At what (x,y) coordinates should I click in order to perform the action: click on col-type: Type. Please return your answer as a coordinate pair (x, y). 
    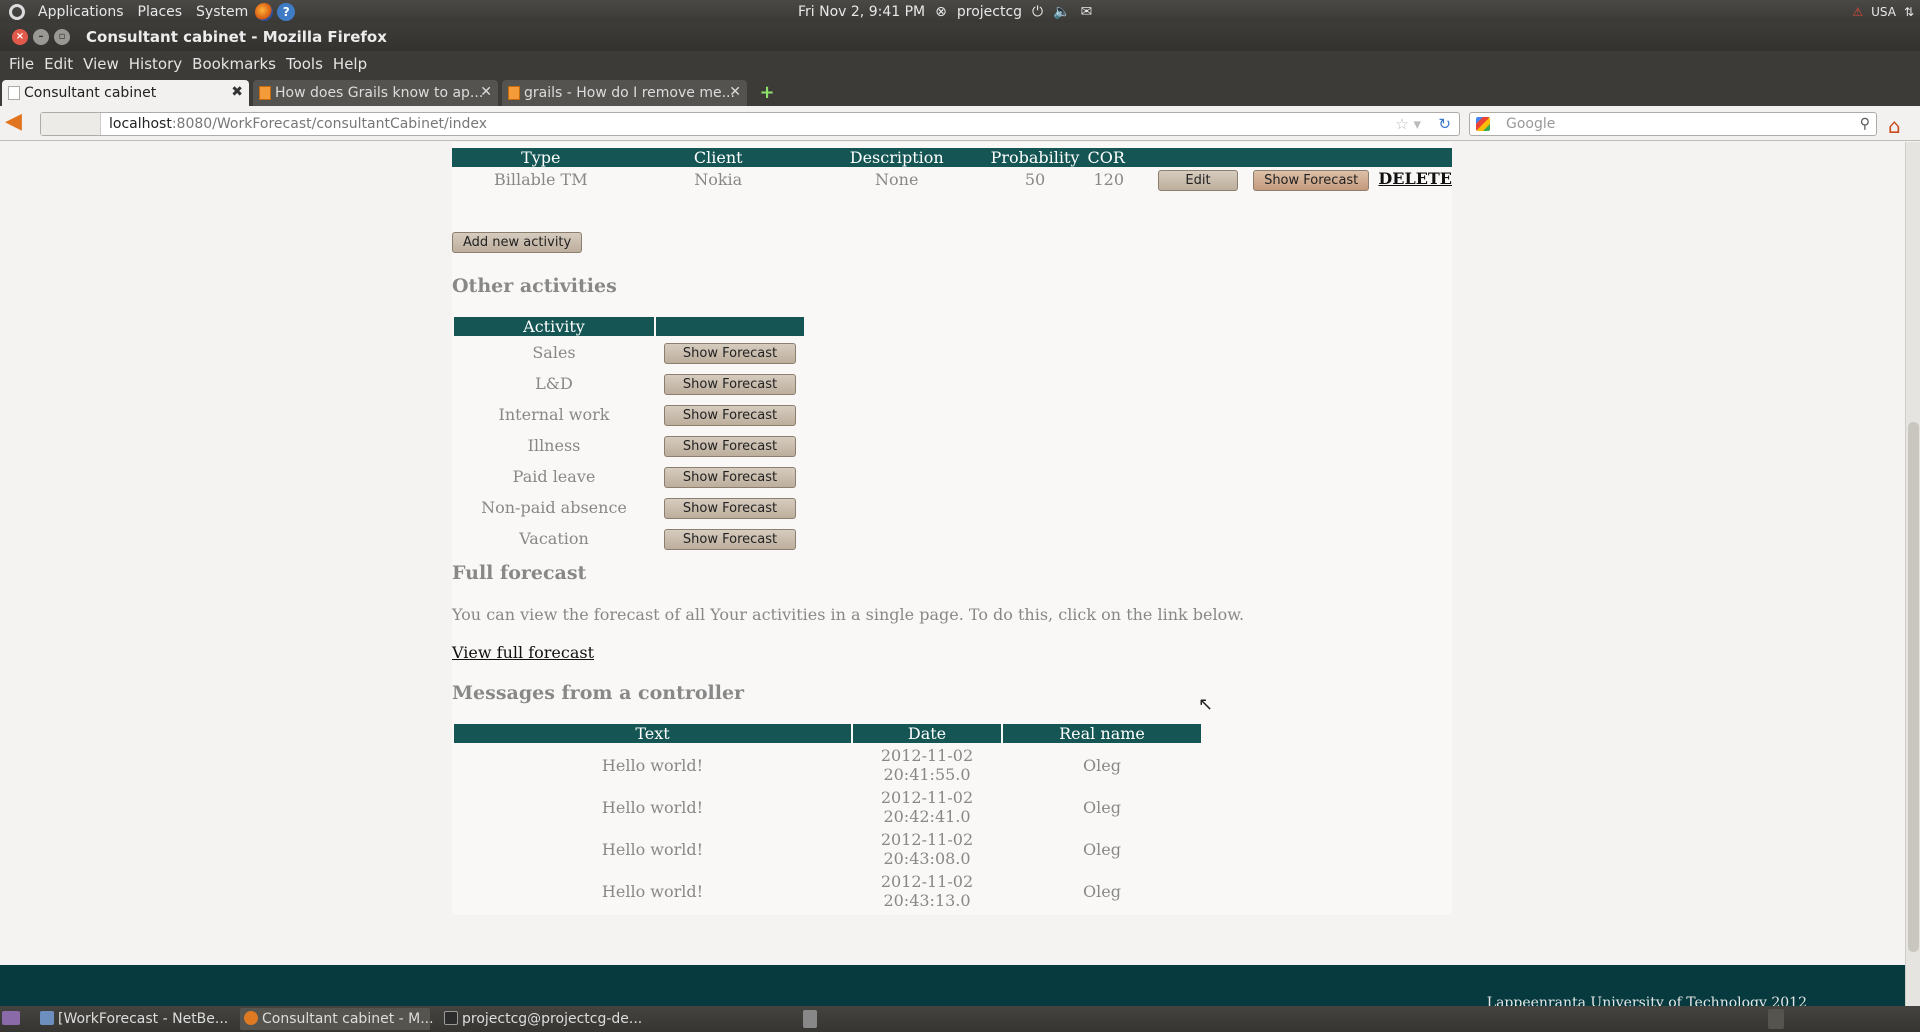
    Looking at the image, I should click on (541, 157).